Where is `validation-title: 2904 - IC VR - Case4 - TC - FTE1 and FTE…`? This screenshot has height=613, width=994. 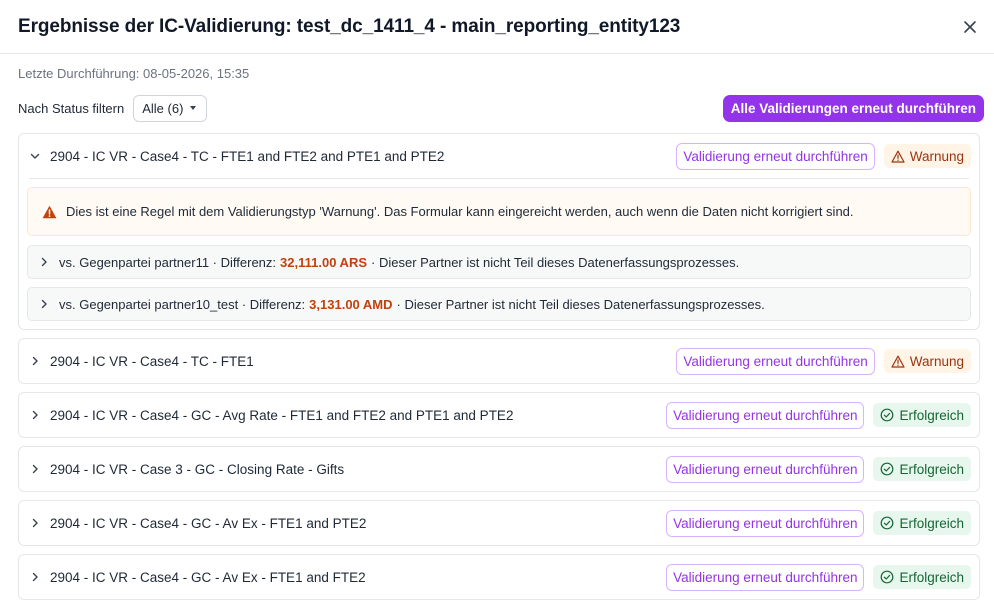 validation-title: 2904 - IC VR - Case4 - TC - FTE1 and FTE… is located at coordinates (247, 156).